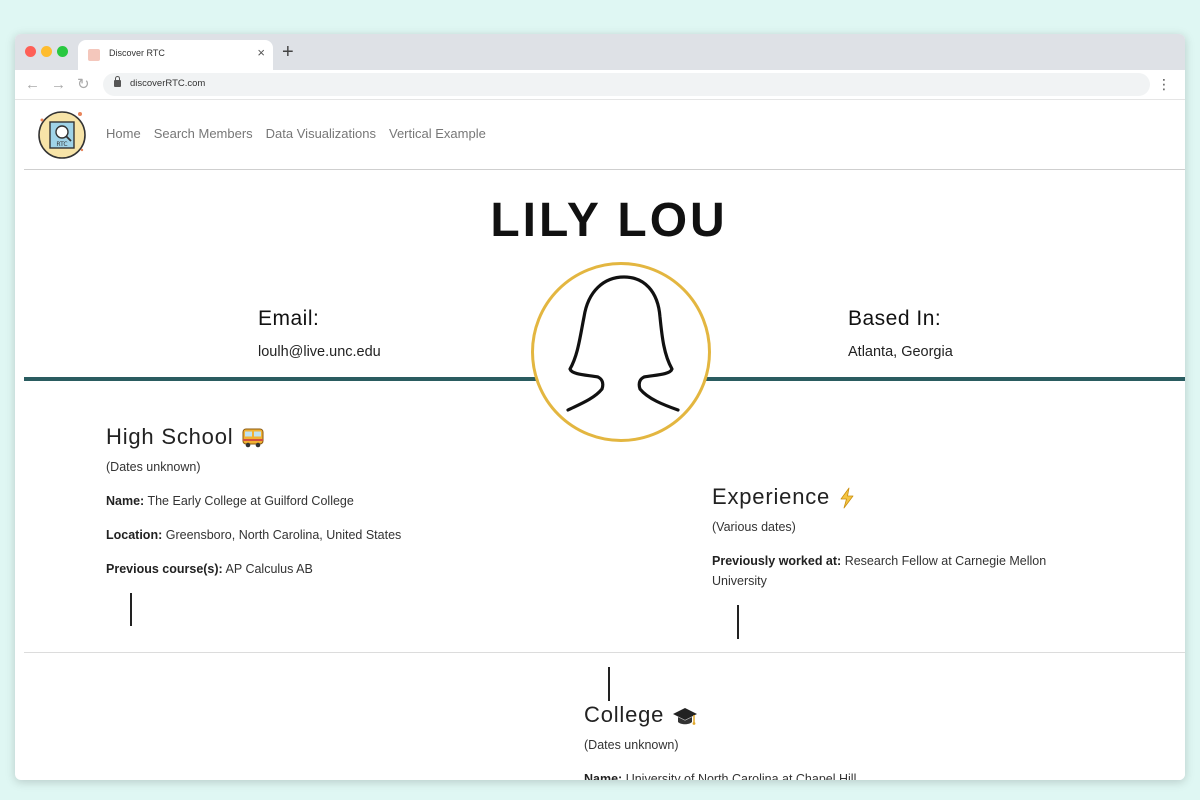 The width and height of the screenshot is (1200, 800). I want to click on high-school-dates: (Dates unknown), so click(153, 467).